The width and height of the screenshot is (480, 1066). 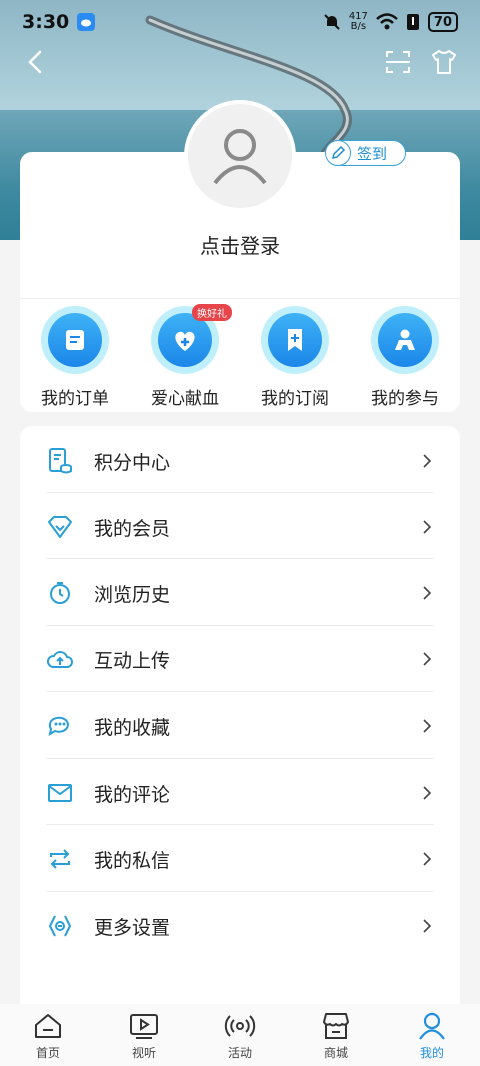 I want to click on order-icon, so click(x=75, y=340).